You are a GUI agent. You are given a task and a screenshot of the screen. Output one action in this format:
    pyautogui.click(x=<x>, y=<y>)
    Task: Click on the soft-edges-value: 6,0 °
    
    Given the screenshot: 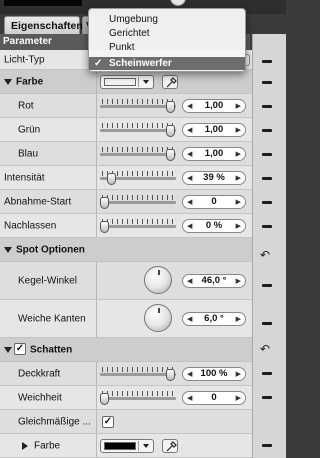 What is the action you would take?
    pyautogui.click(x=214, y=319)
    